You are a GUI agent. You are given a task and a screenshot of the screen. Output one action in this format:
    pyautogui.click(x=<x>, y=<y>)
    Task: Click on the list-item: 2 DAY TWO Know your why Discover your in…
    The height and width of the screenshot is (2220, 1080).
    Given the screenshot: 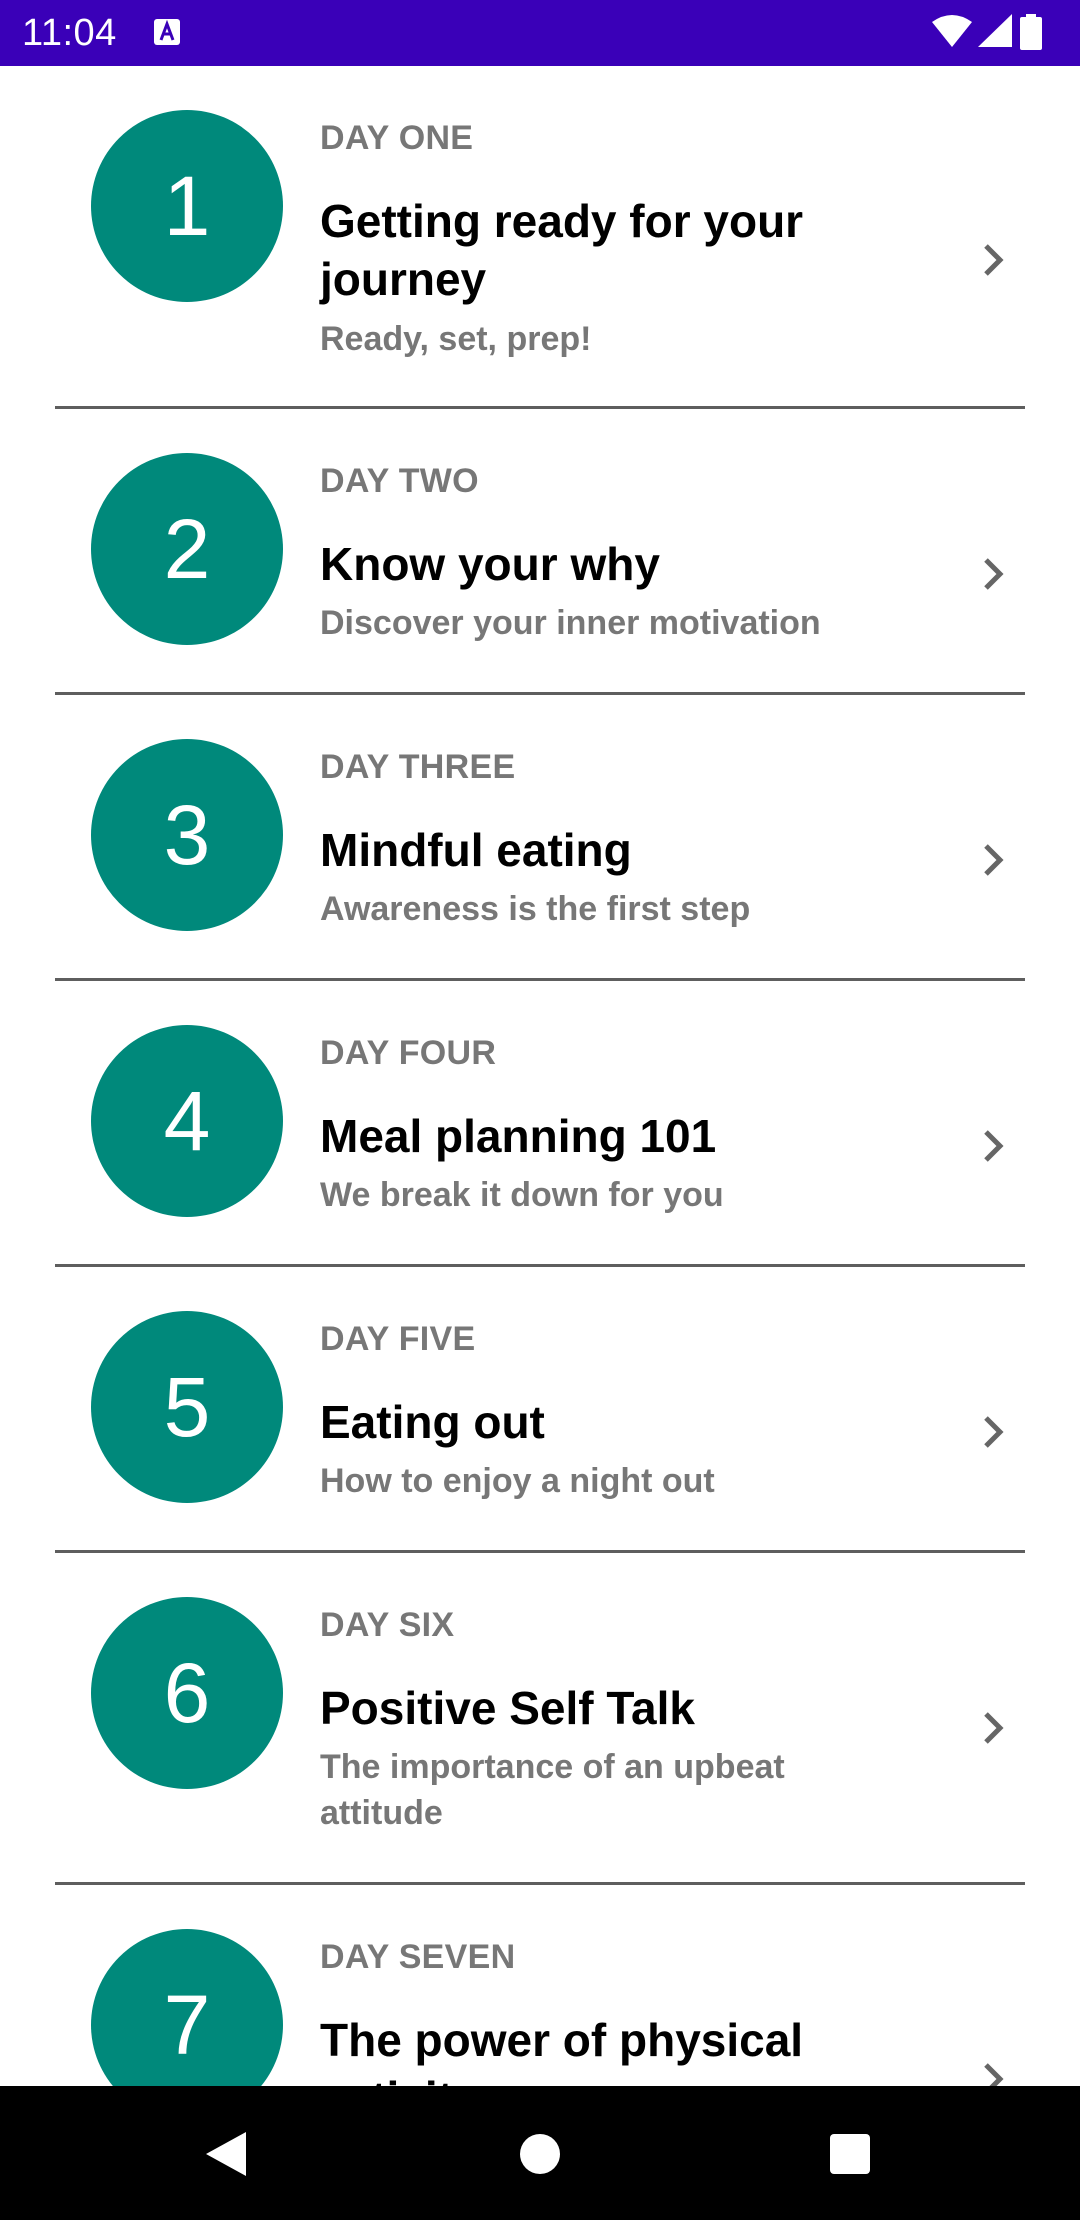 What is the action you would take?
    pyautogui.click(x=540, y=551)
    